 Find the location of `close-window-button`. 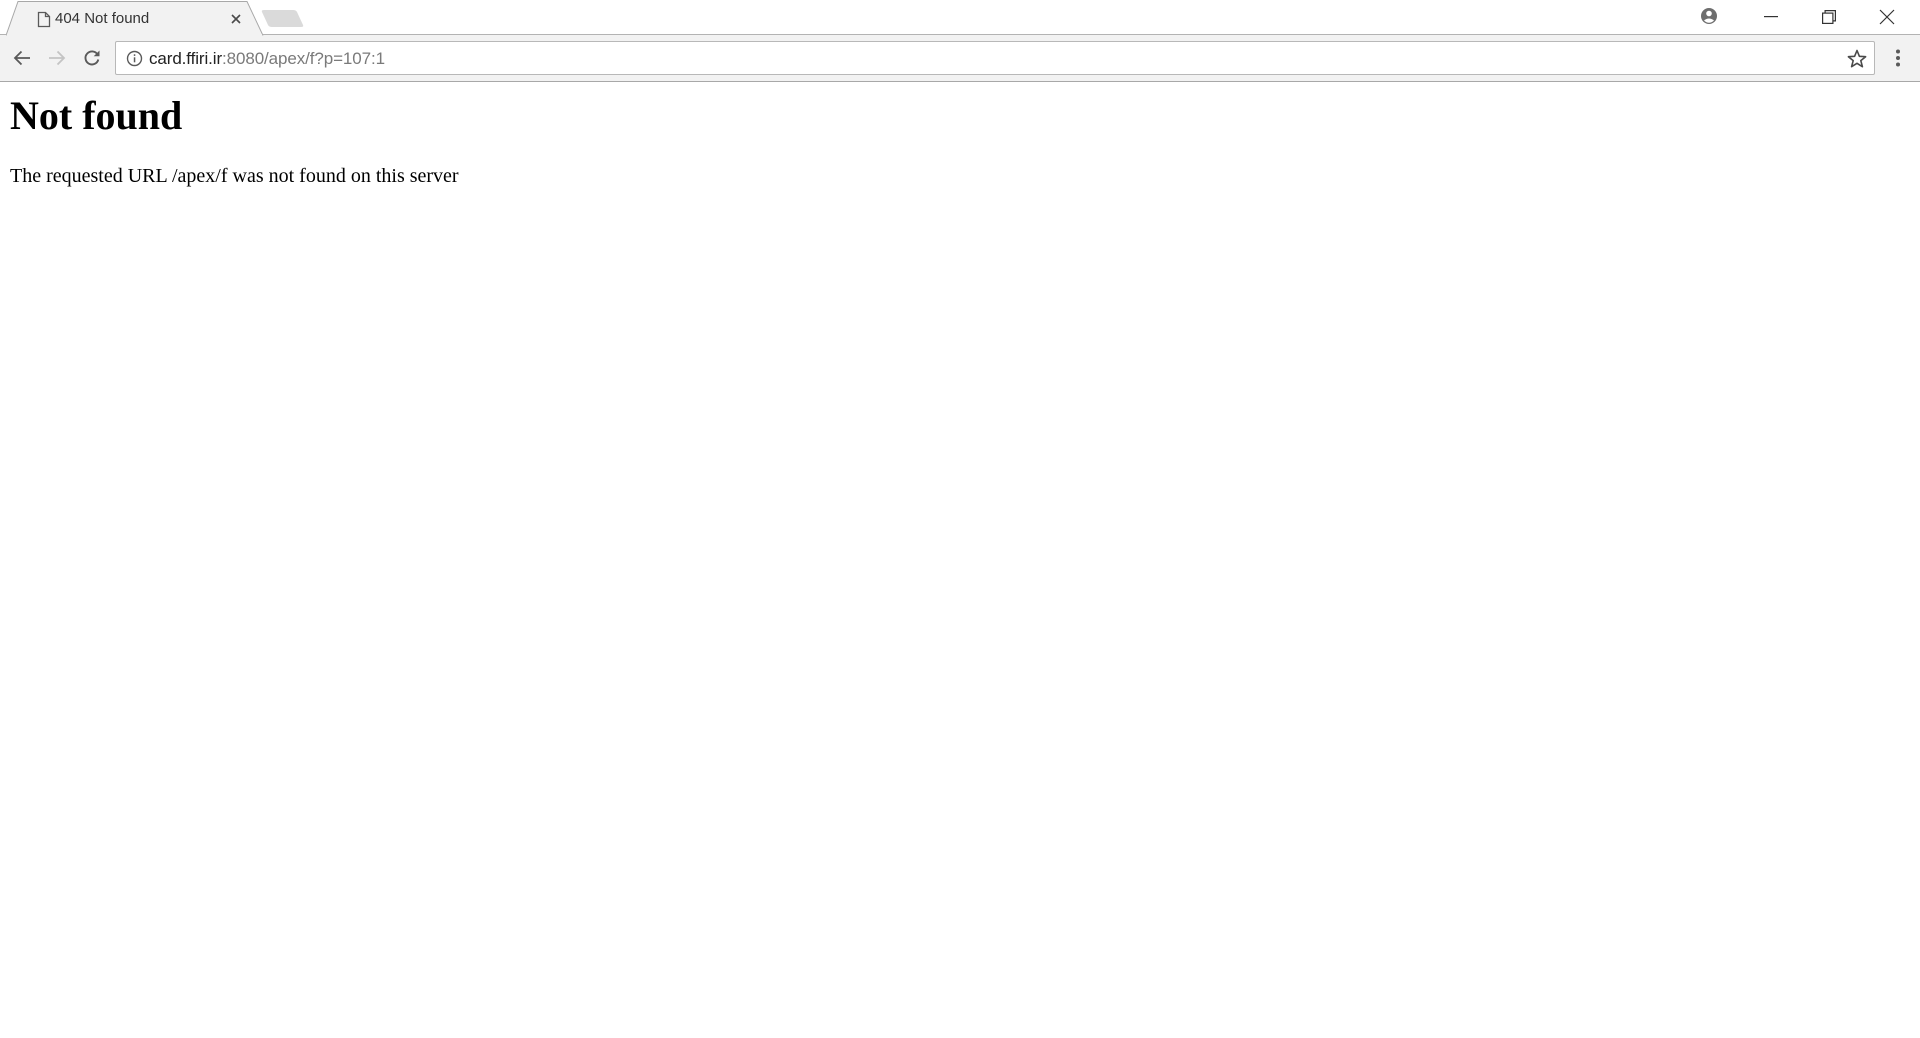

close-window-button is located at coordinates (1887, 17).